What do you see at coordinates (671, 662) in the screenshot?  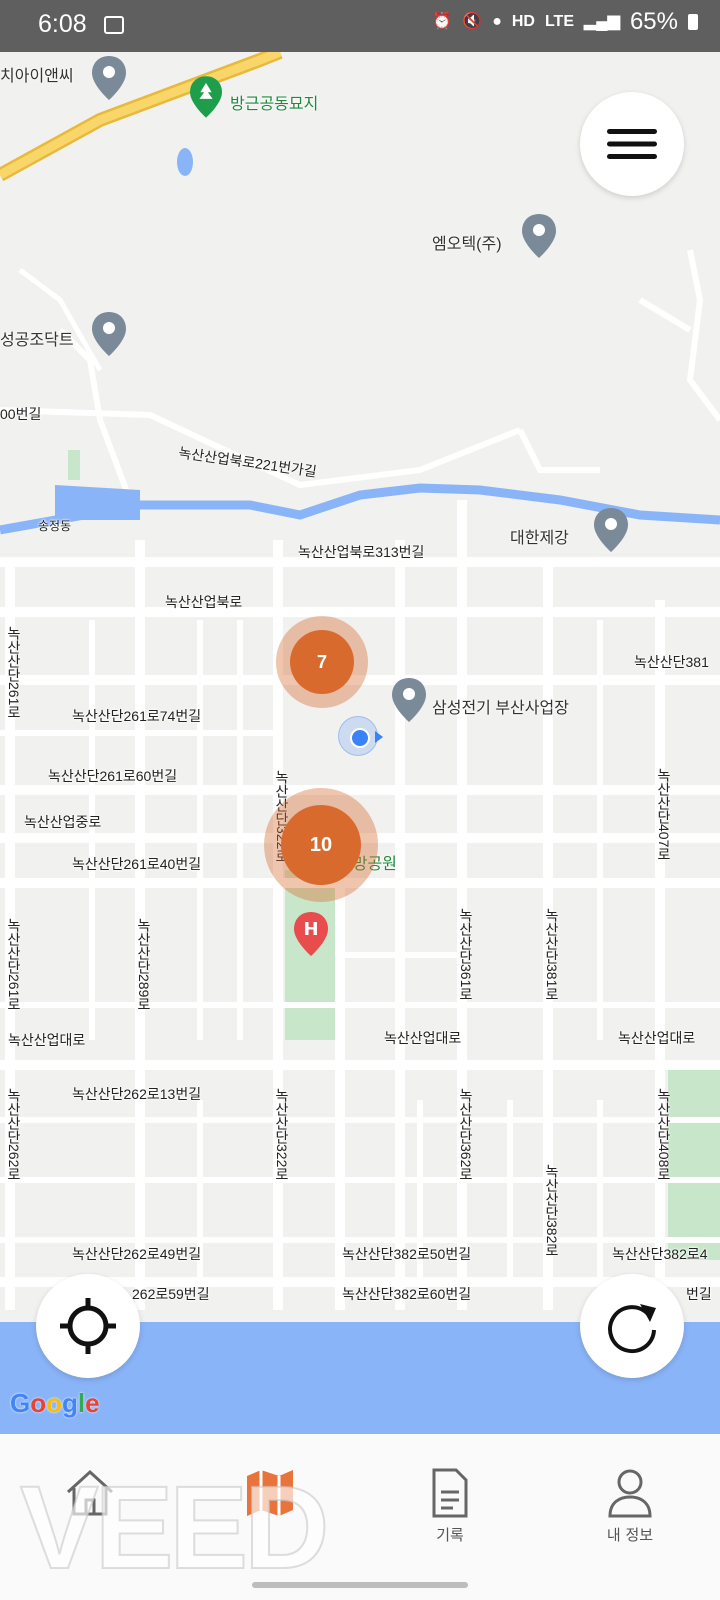 I see `road-label: 녹산산단381` at bounding box center [671, 662].